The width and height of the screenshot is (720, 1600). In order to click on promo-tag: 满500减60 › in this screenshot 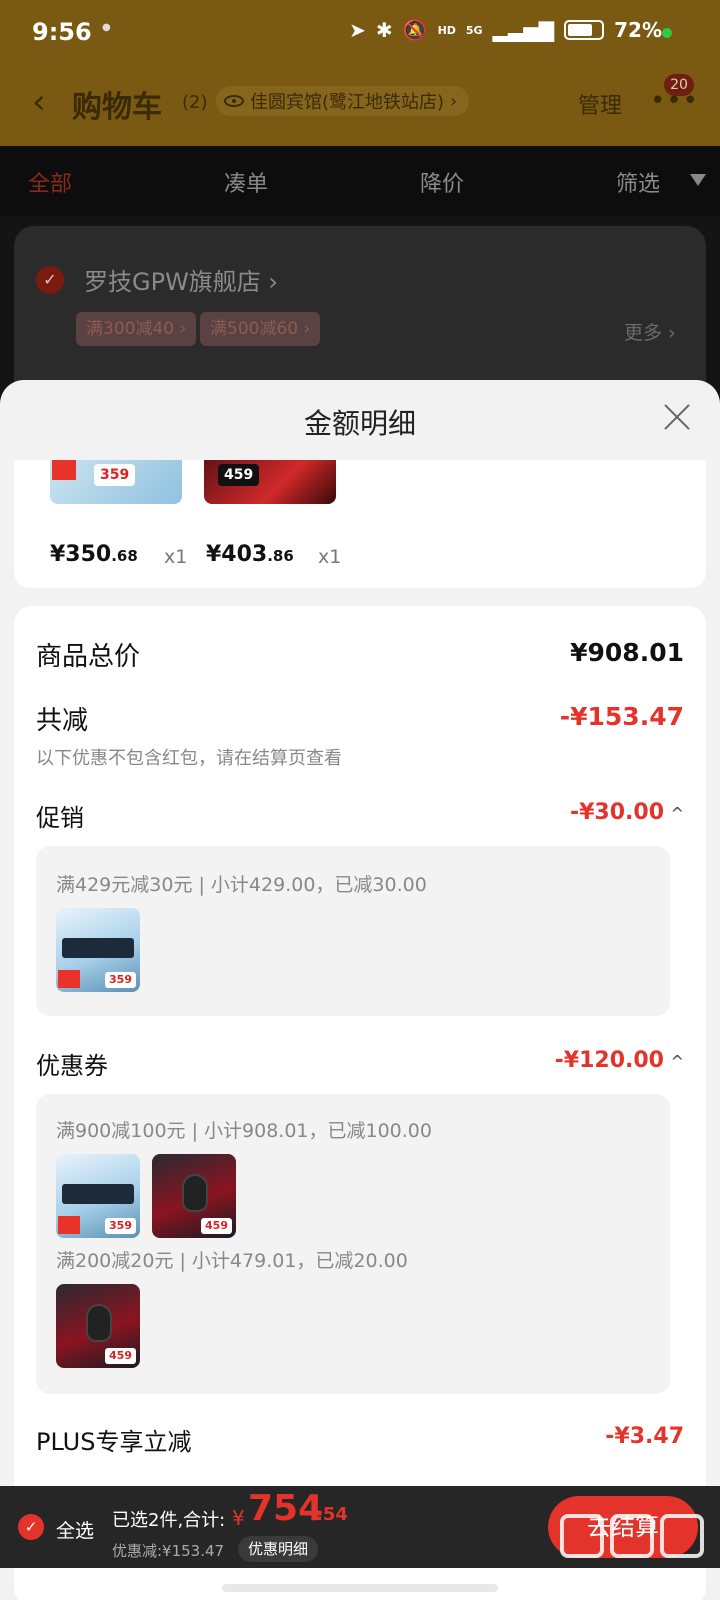, I will do `click(260, 329)`.